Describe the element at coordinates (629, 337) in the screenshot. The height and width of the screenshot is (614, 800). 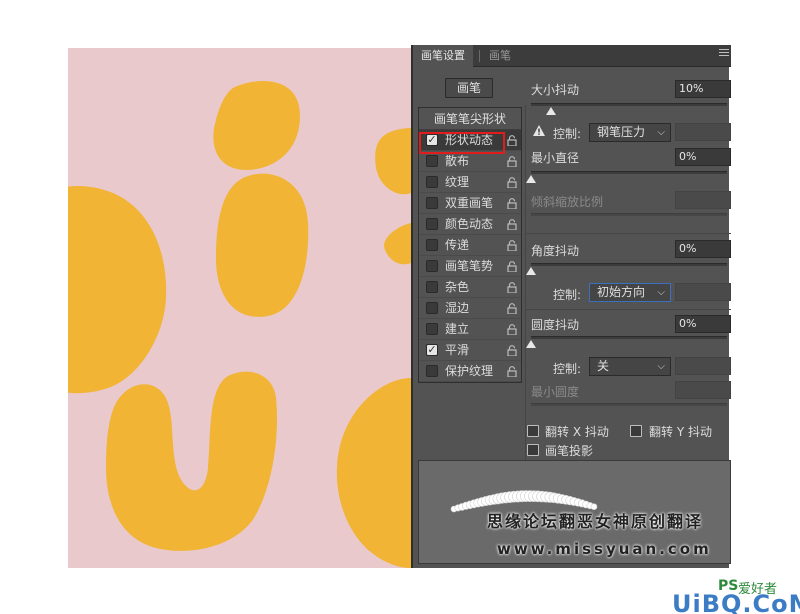
I see `roundness-jitter-slider-track` at that location.